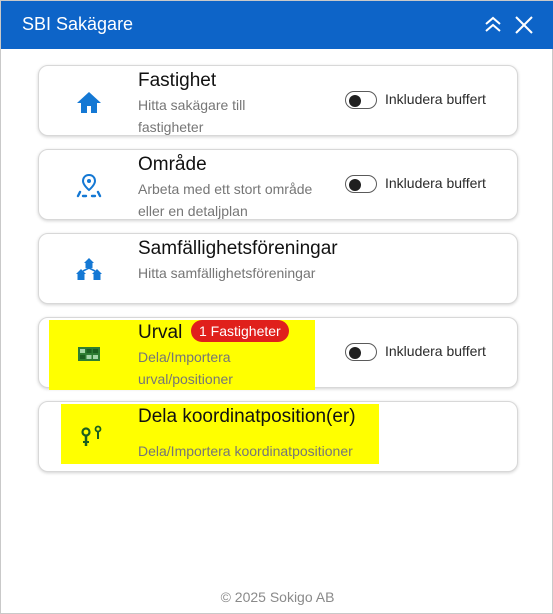  What do you see at coordinates (227, 273) in the screenshot?
I see `card-description: Hitta samfällighetsföreningar` at bounding box center [227, 273].